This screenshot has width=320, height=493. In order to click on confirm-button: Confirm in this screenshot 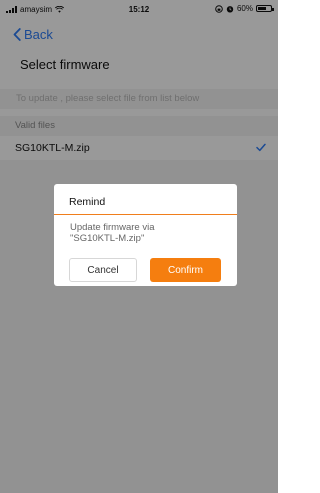, I will do `click(185, 270)`.